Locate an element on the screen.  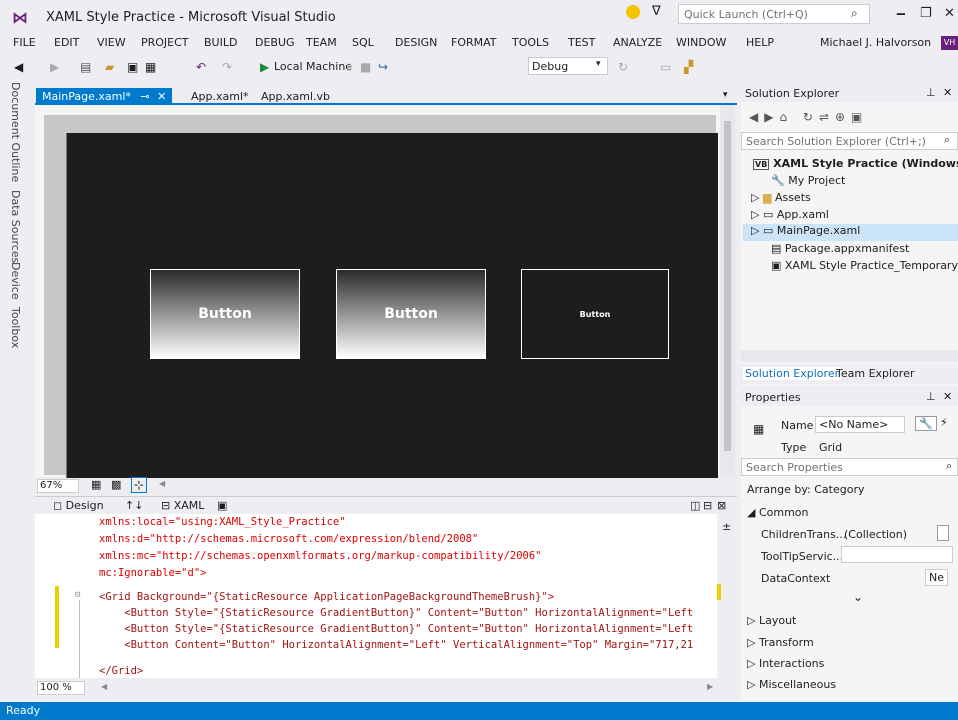
refresh-icon: ↻ is located at coordinates (623, 67).